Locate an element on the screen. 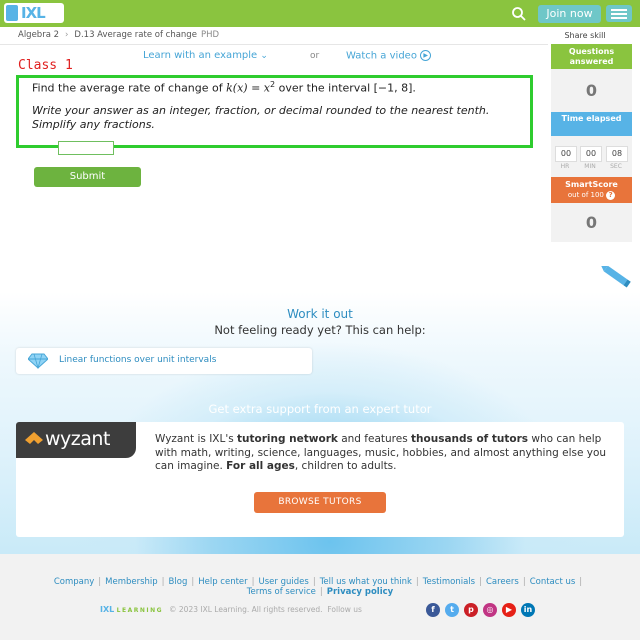 This screenshot has width=640, height=640. smartscore-value: 0 is located at coordinates (591, 222).